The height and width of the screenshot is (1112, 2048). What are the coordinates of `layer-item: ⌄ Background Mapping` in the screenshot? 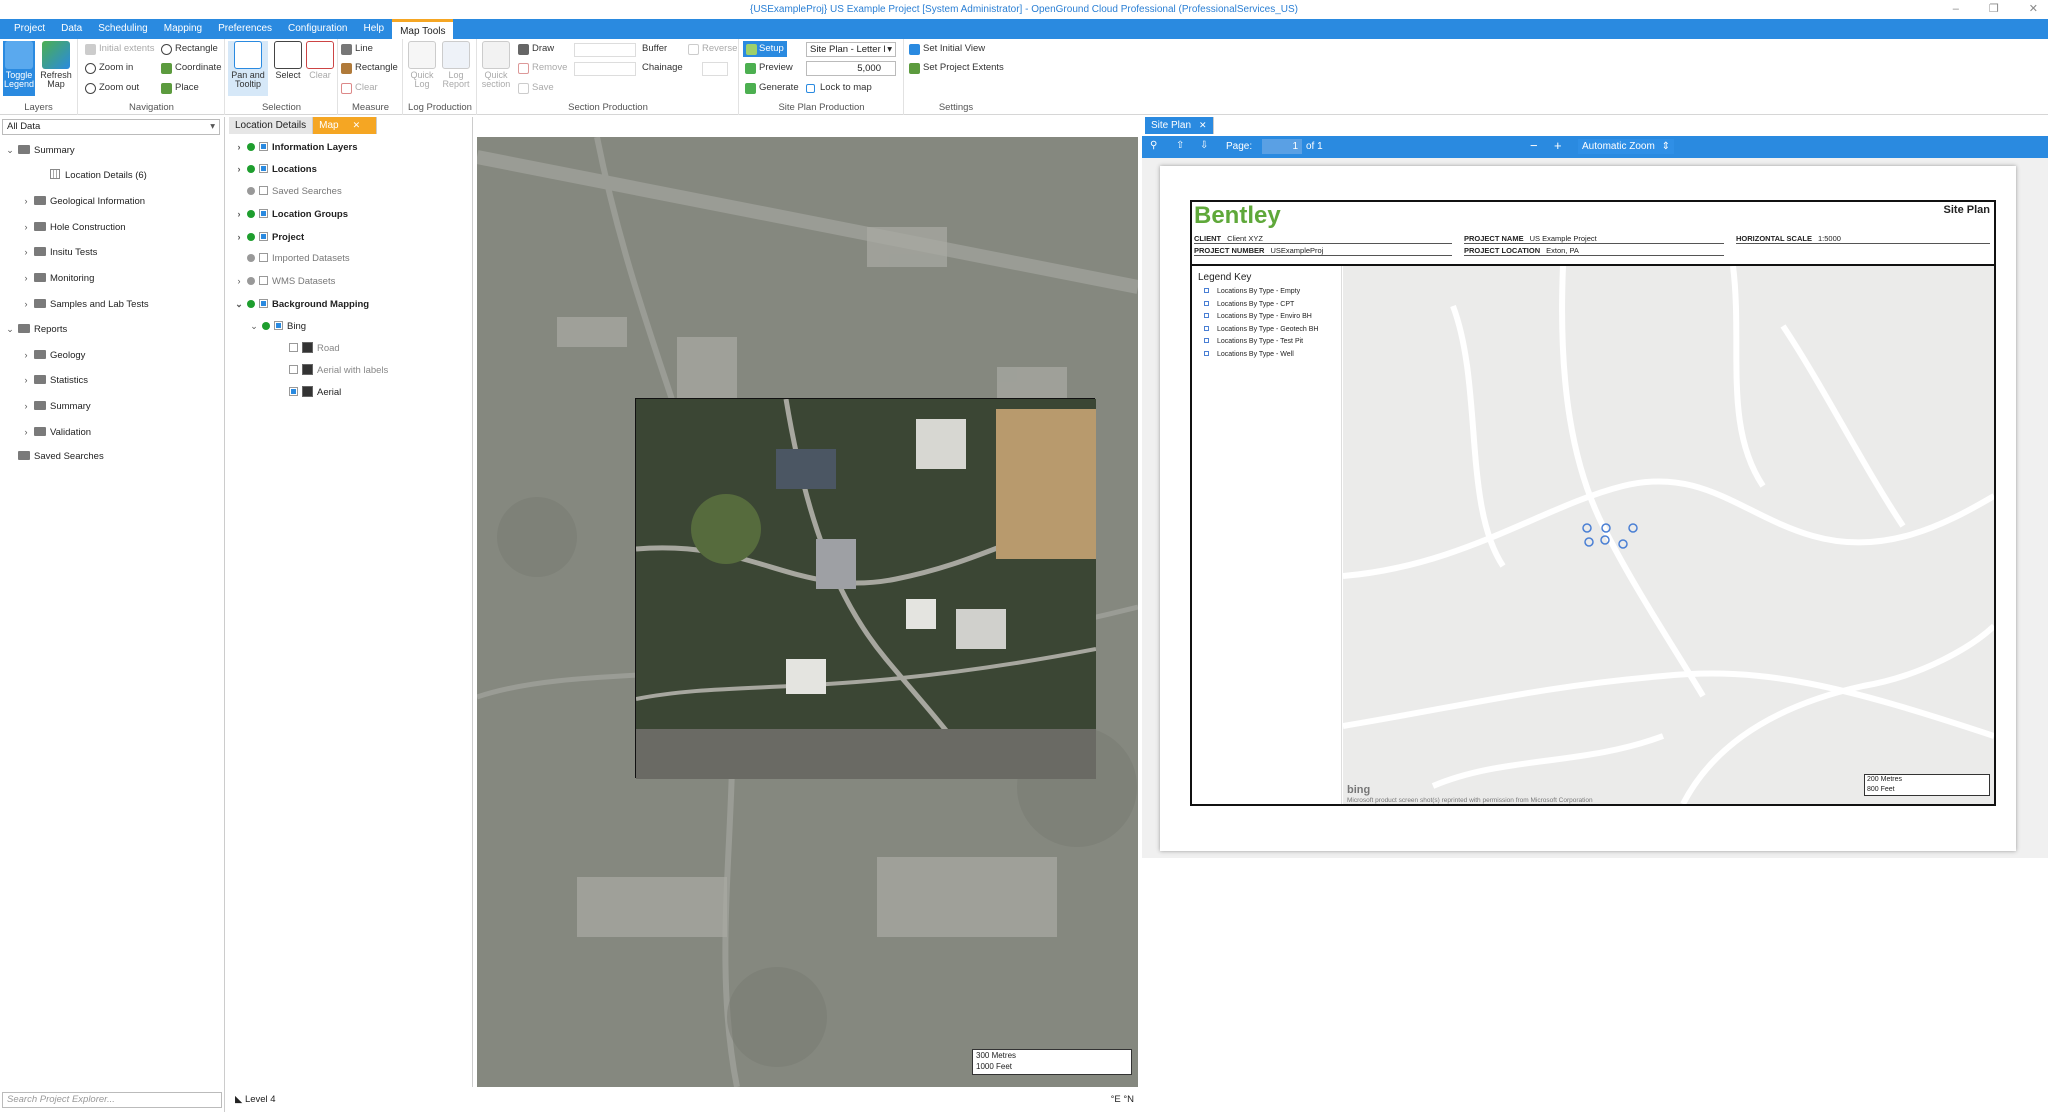 It's located at (301, 304).